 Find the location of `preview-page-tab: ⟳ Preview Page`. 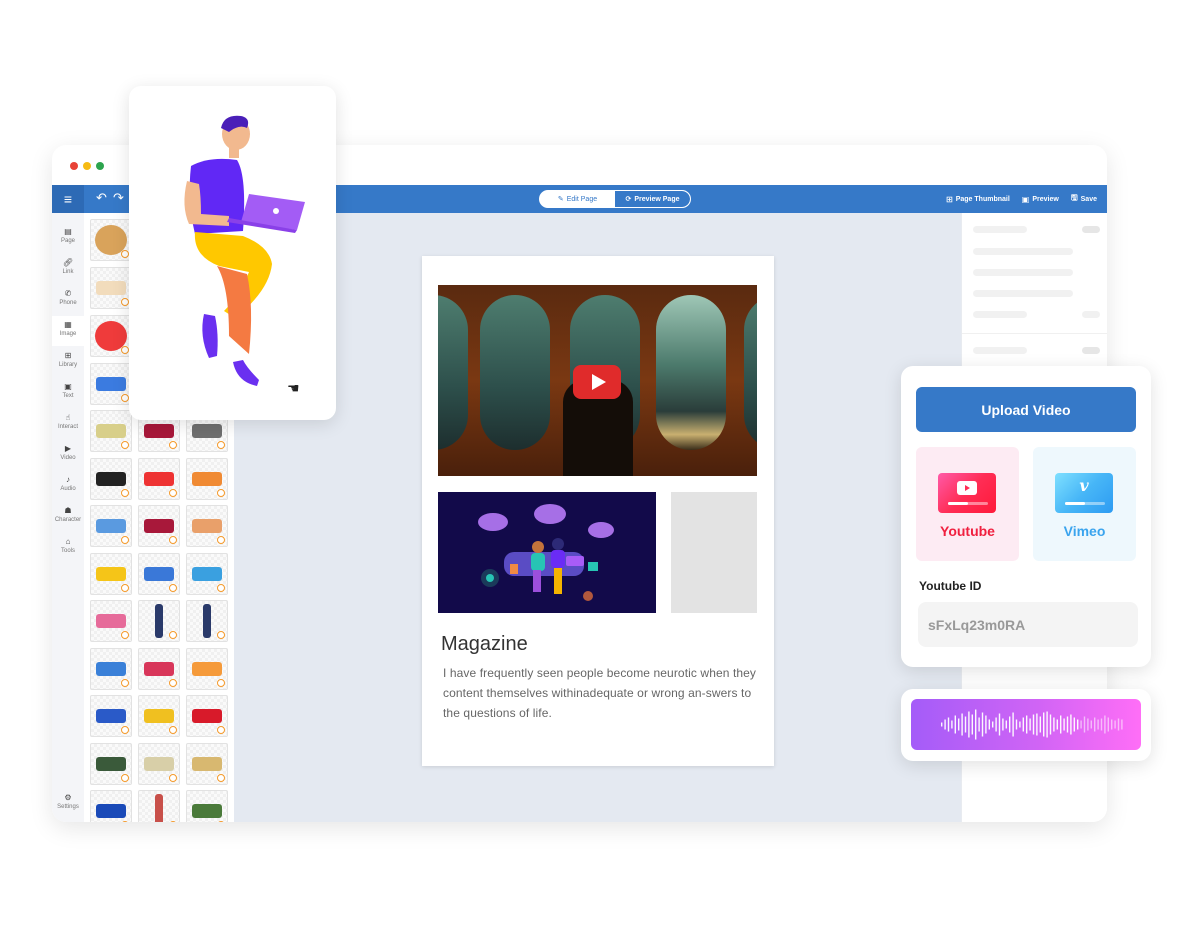

preview-page-tab: ⟳ Preview Page is located at coordinates (652, 199).